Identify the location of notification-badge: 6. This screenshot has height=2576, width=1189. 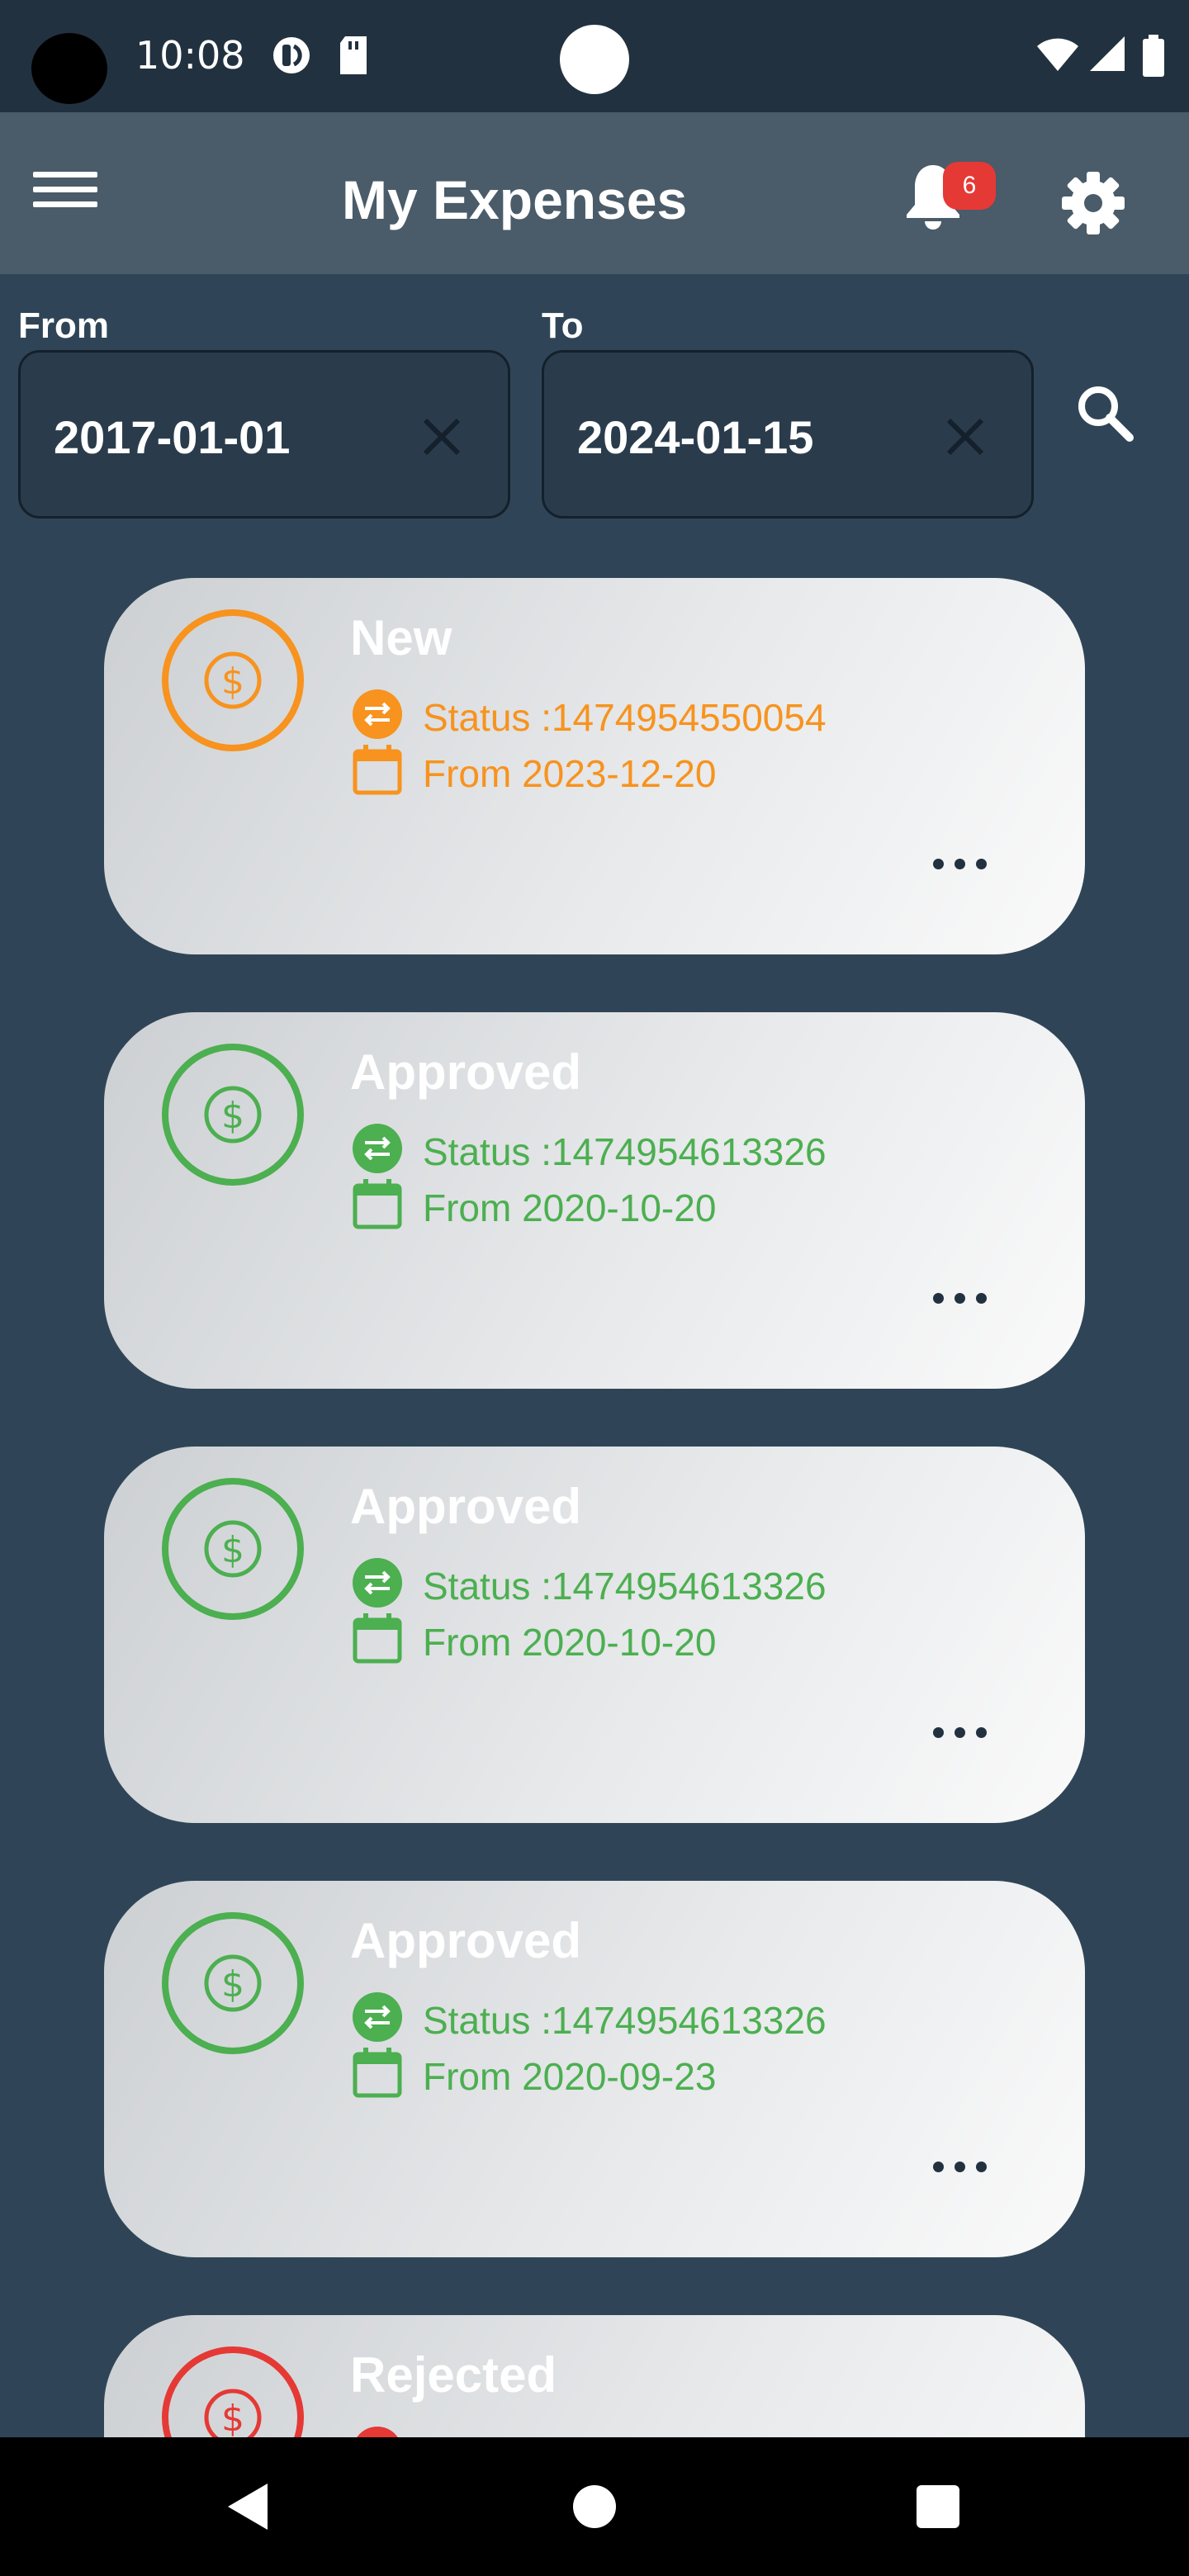
(969, 186).